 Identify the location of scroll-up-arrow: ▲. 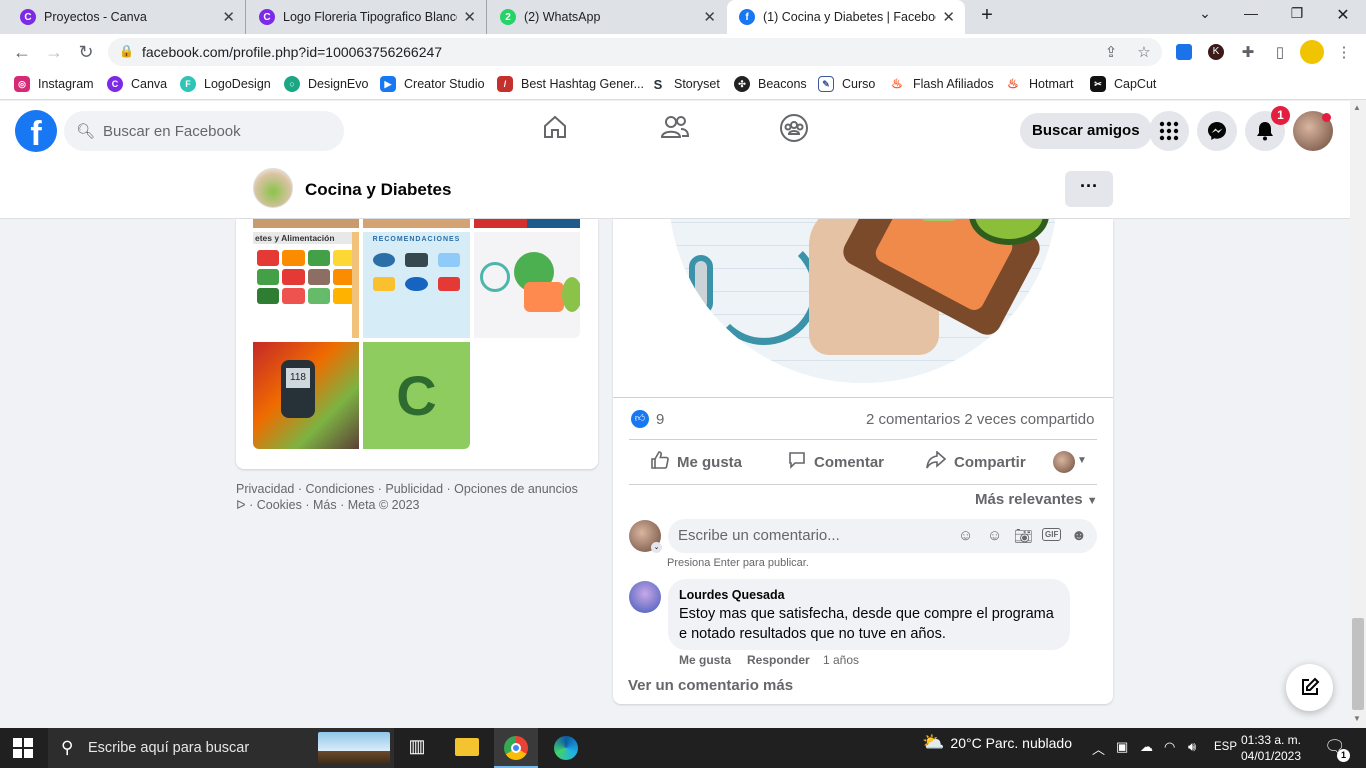
(1357, 107).